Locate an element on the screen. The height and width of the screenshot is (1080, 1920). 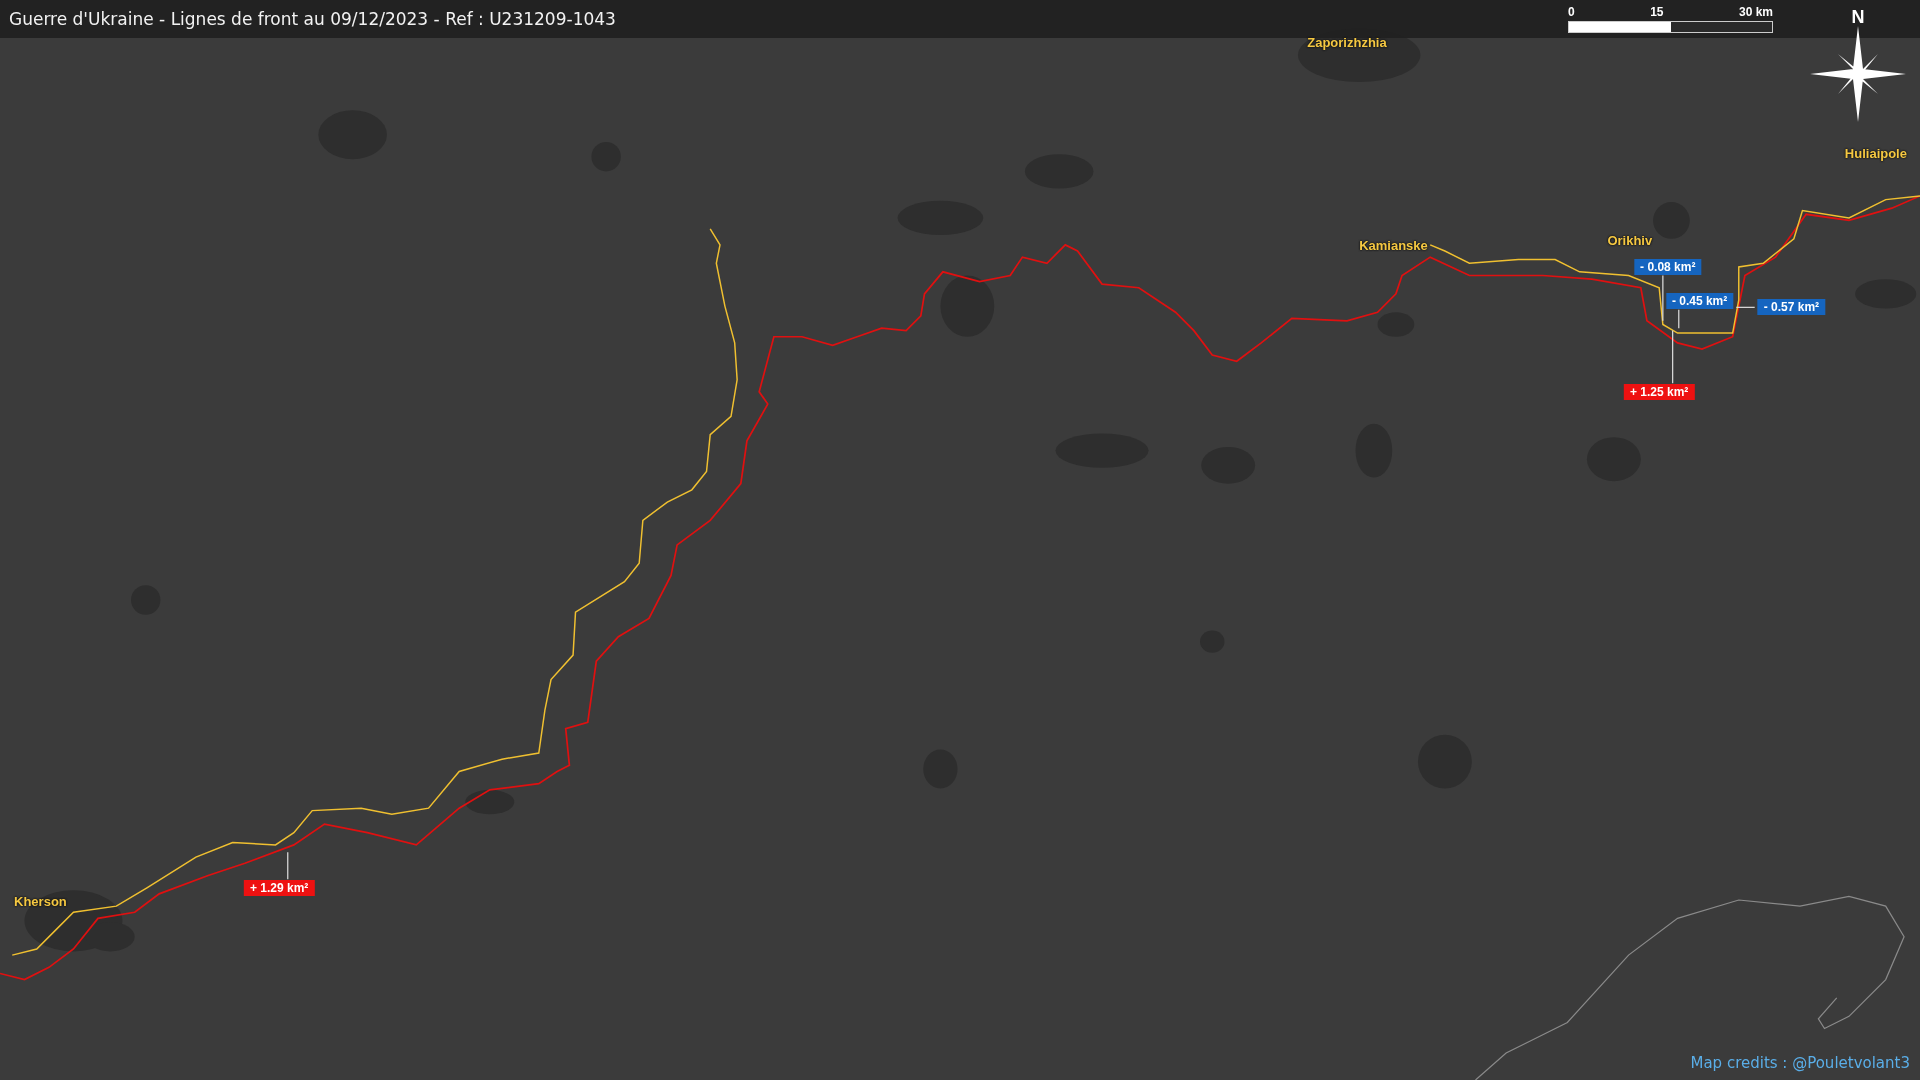
area-change-label: - 0.08 km² is located at coordinates (1668, 266).